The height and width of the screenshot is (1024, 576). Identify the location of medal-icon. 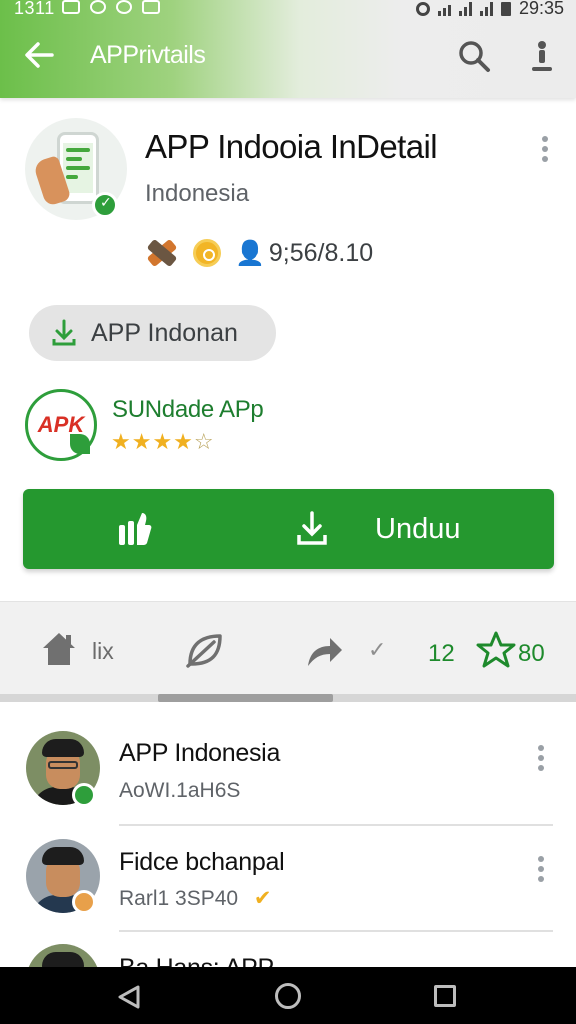
(207, 253).